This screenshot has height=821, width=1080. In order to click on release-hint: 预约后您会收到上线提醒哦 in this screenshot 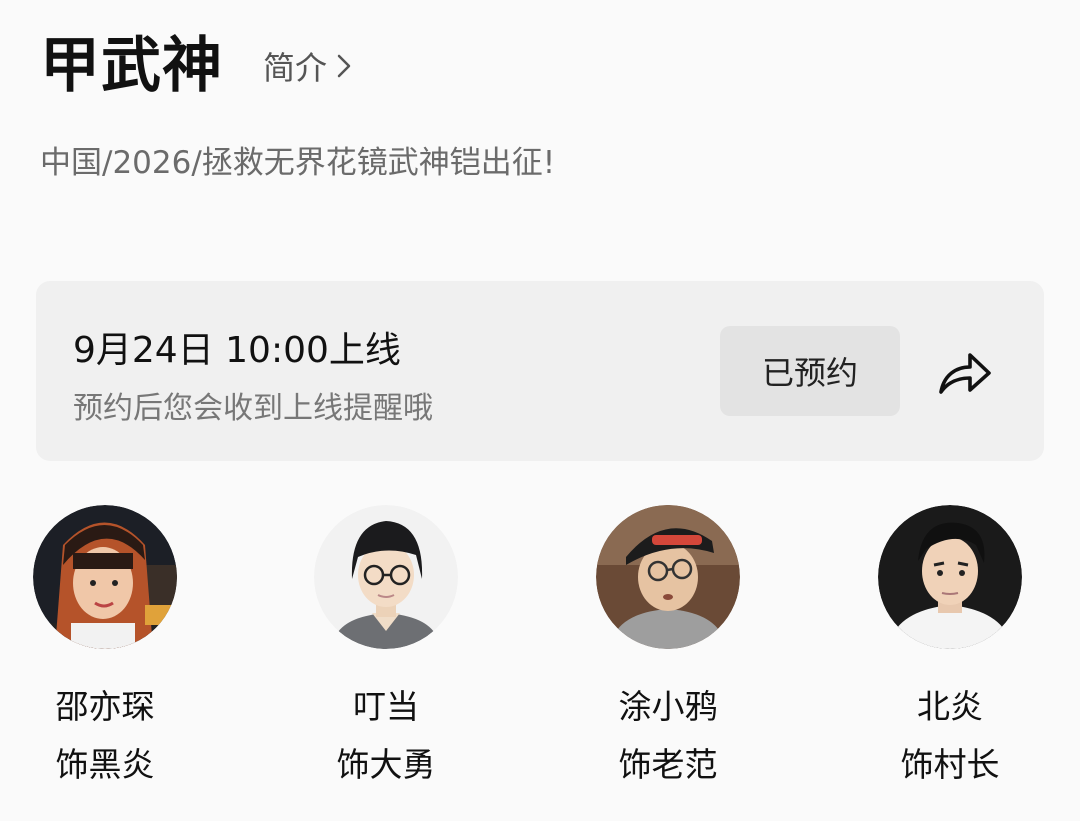, I will do `click(253, 408)`.